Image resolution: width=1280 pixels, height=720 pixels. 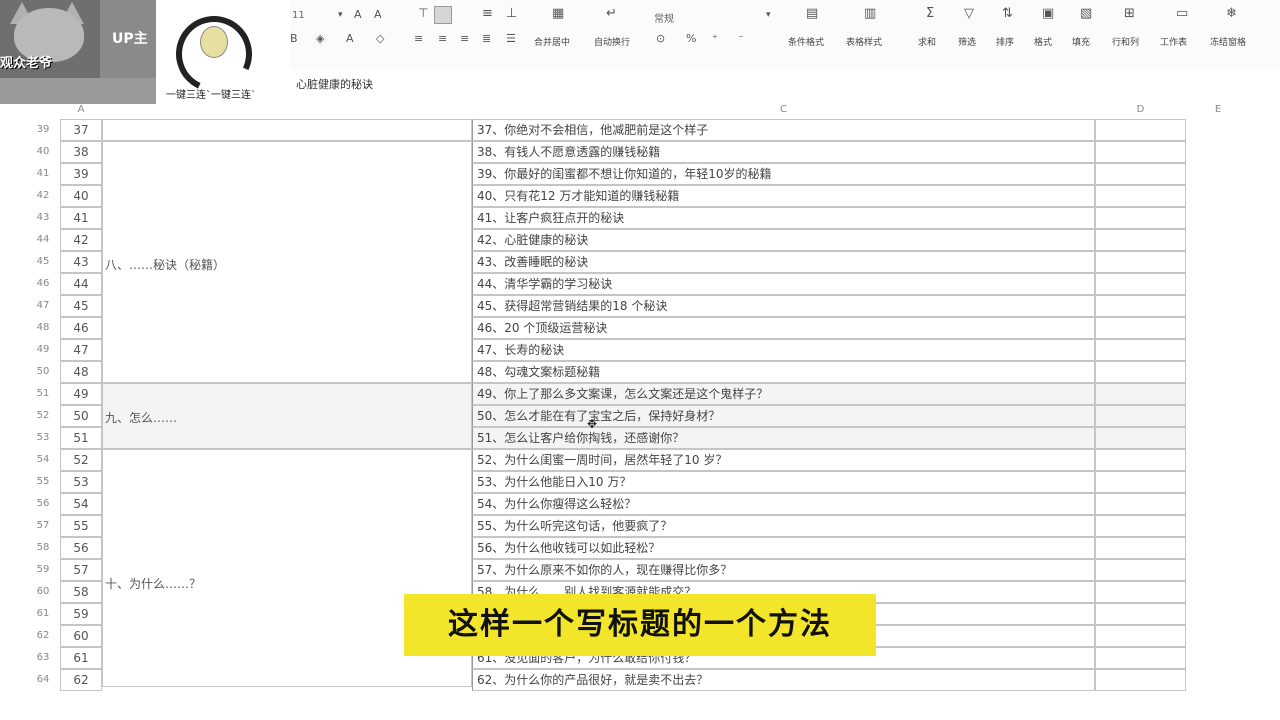 I want to click on row-header: 50, so click(x=43, y=372).